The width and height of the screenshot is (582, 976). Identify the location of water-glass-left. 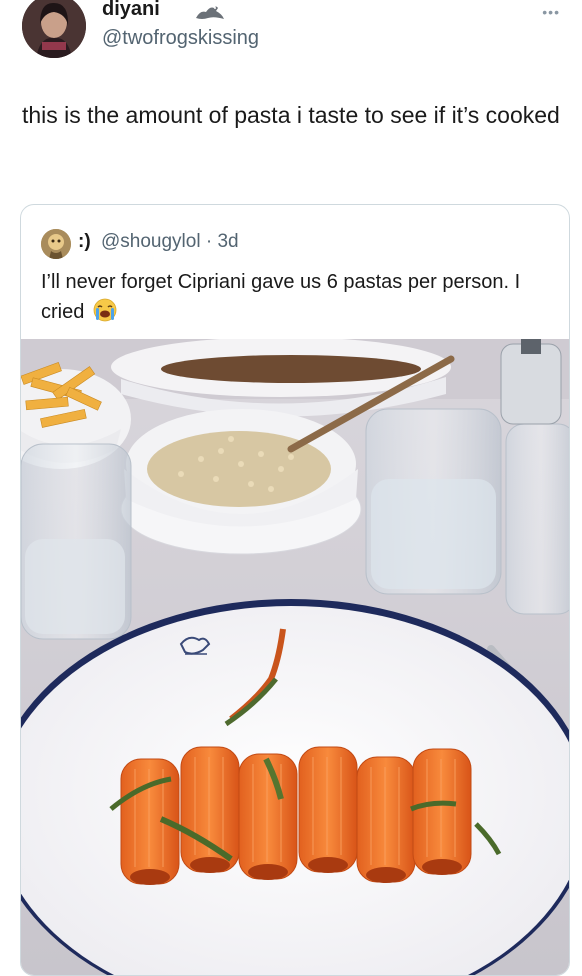
(76, 541).